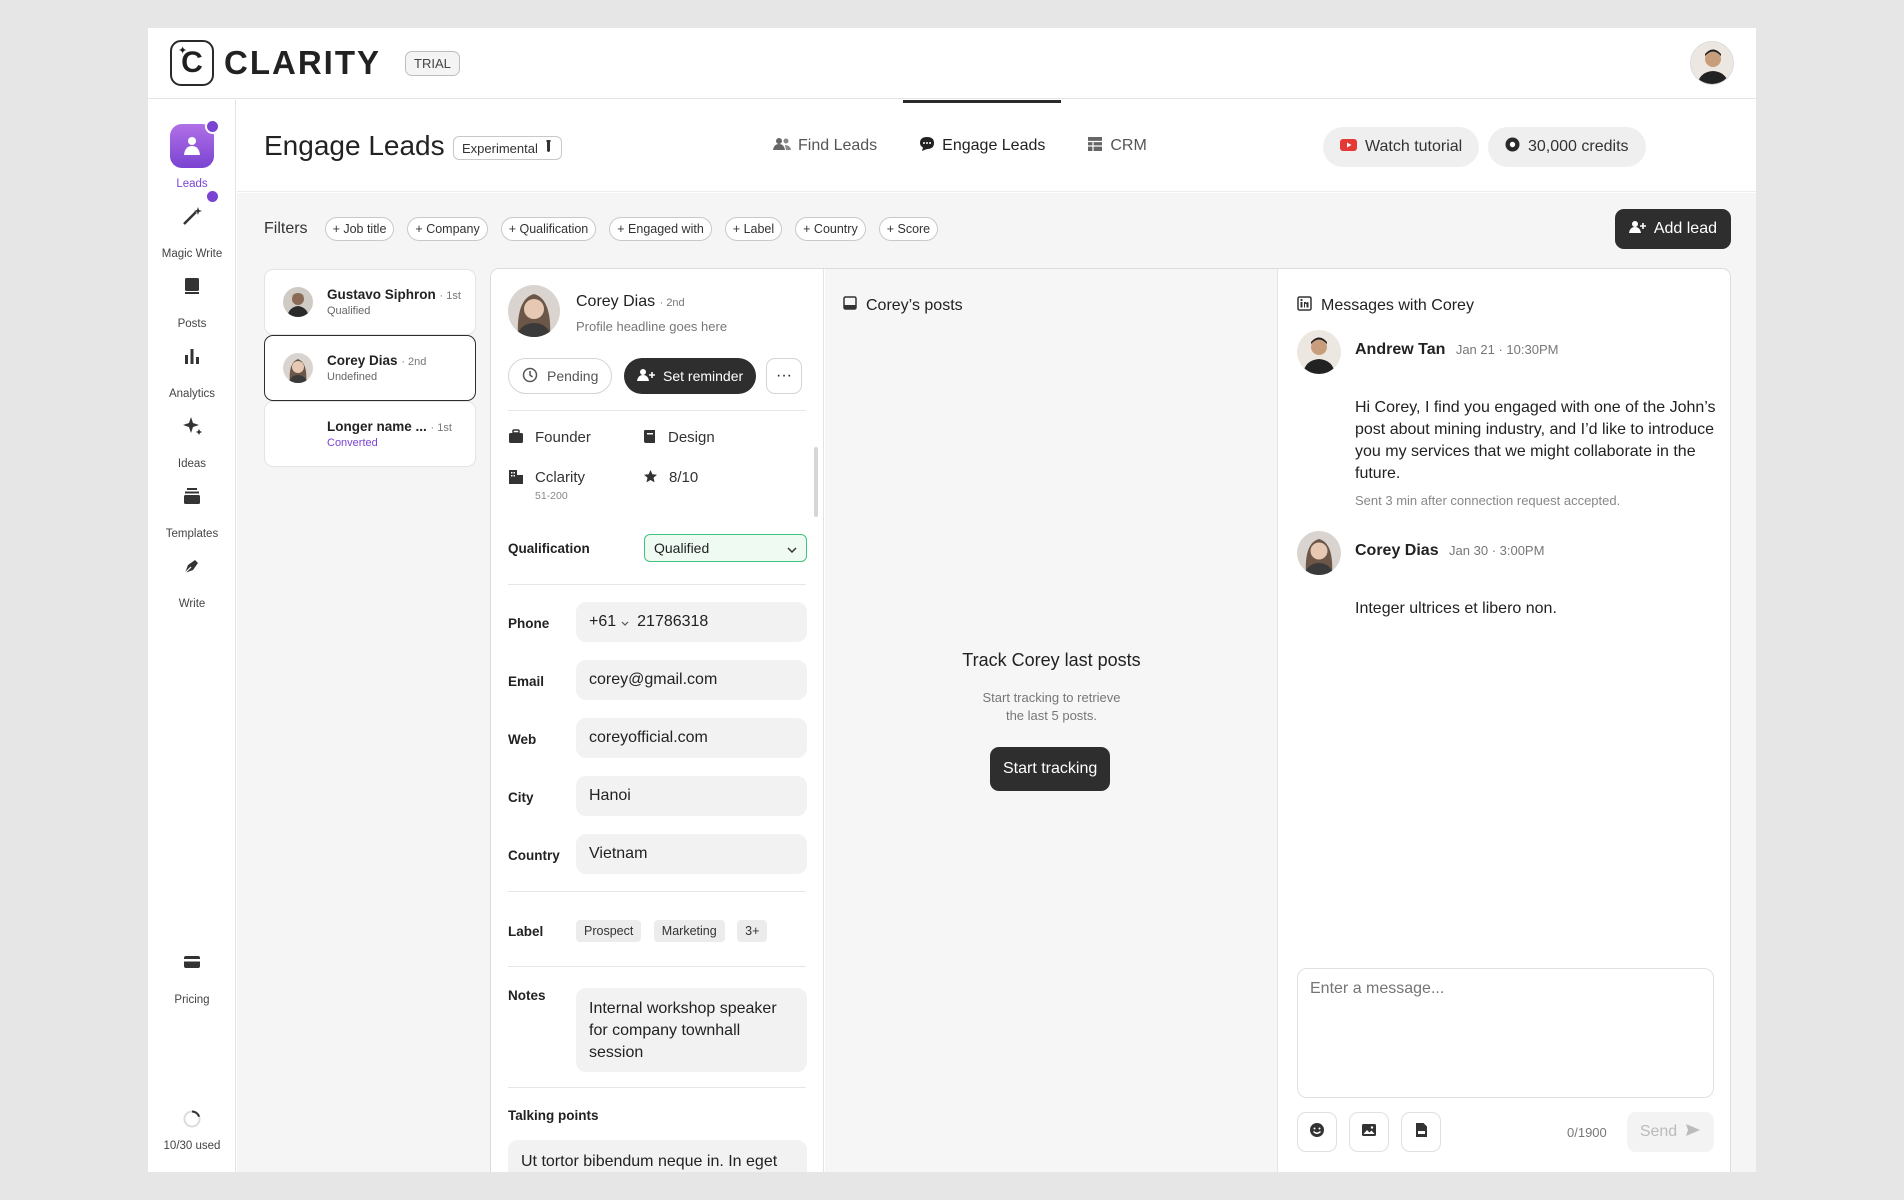 The image size is (1904, 1200). What do you see at coordinates (825, 146) in the screenshot?
I see `tab-find-leads: Find Leads` at bounding box center [825, 146].